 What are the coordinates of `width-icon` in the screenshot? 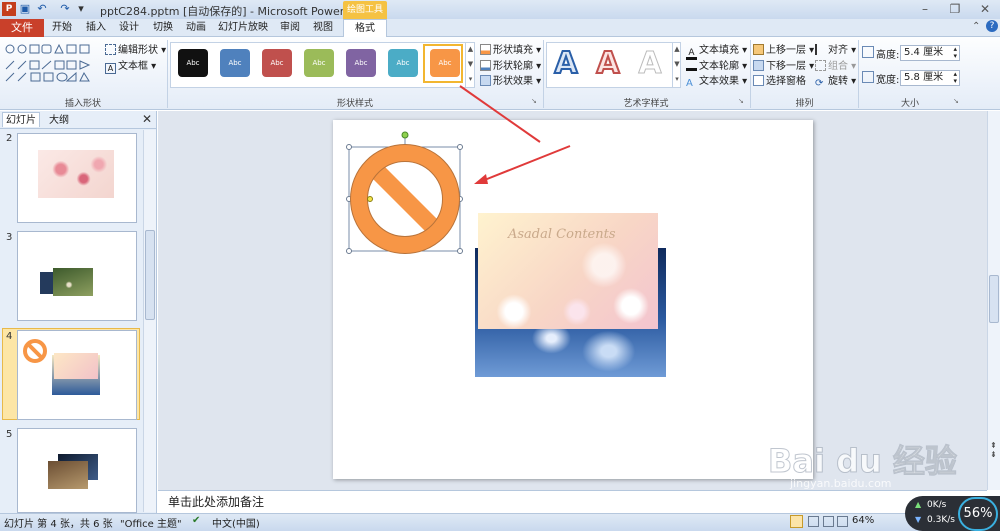 It's located at (868, 77).